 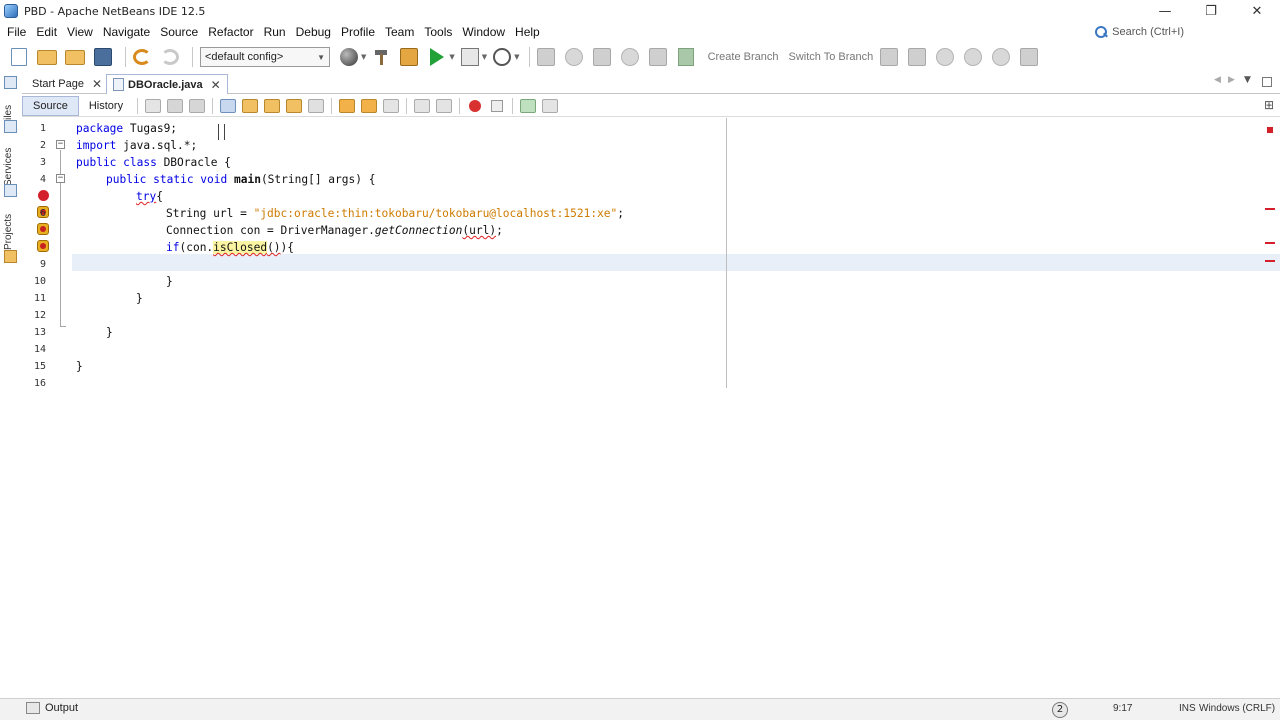 I want to click on menu-help: Help, so click(x=527, y=32).